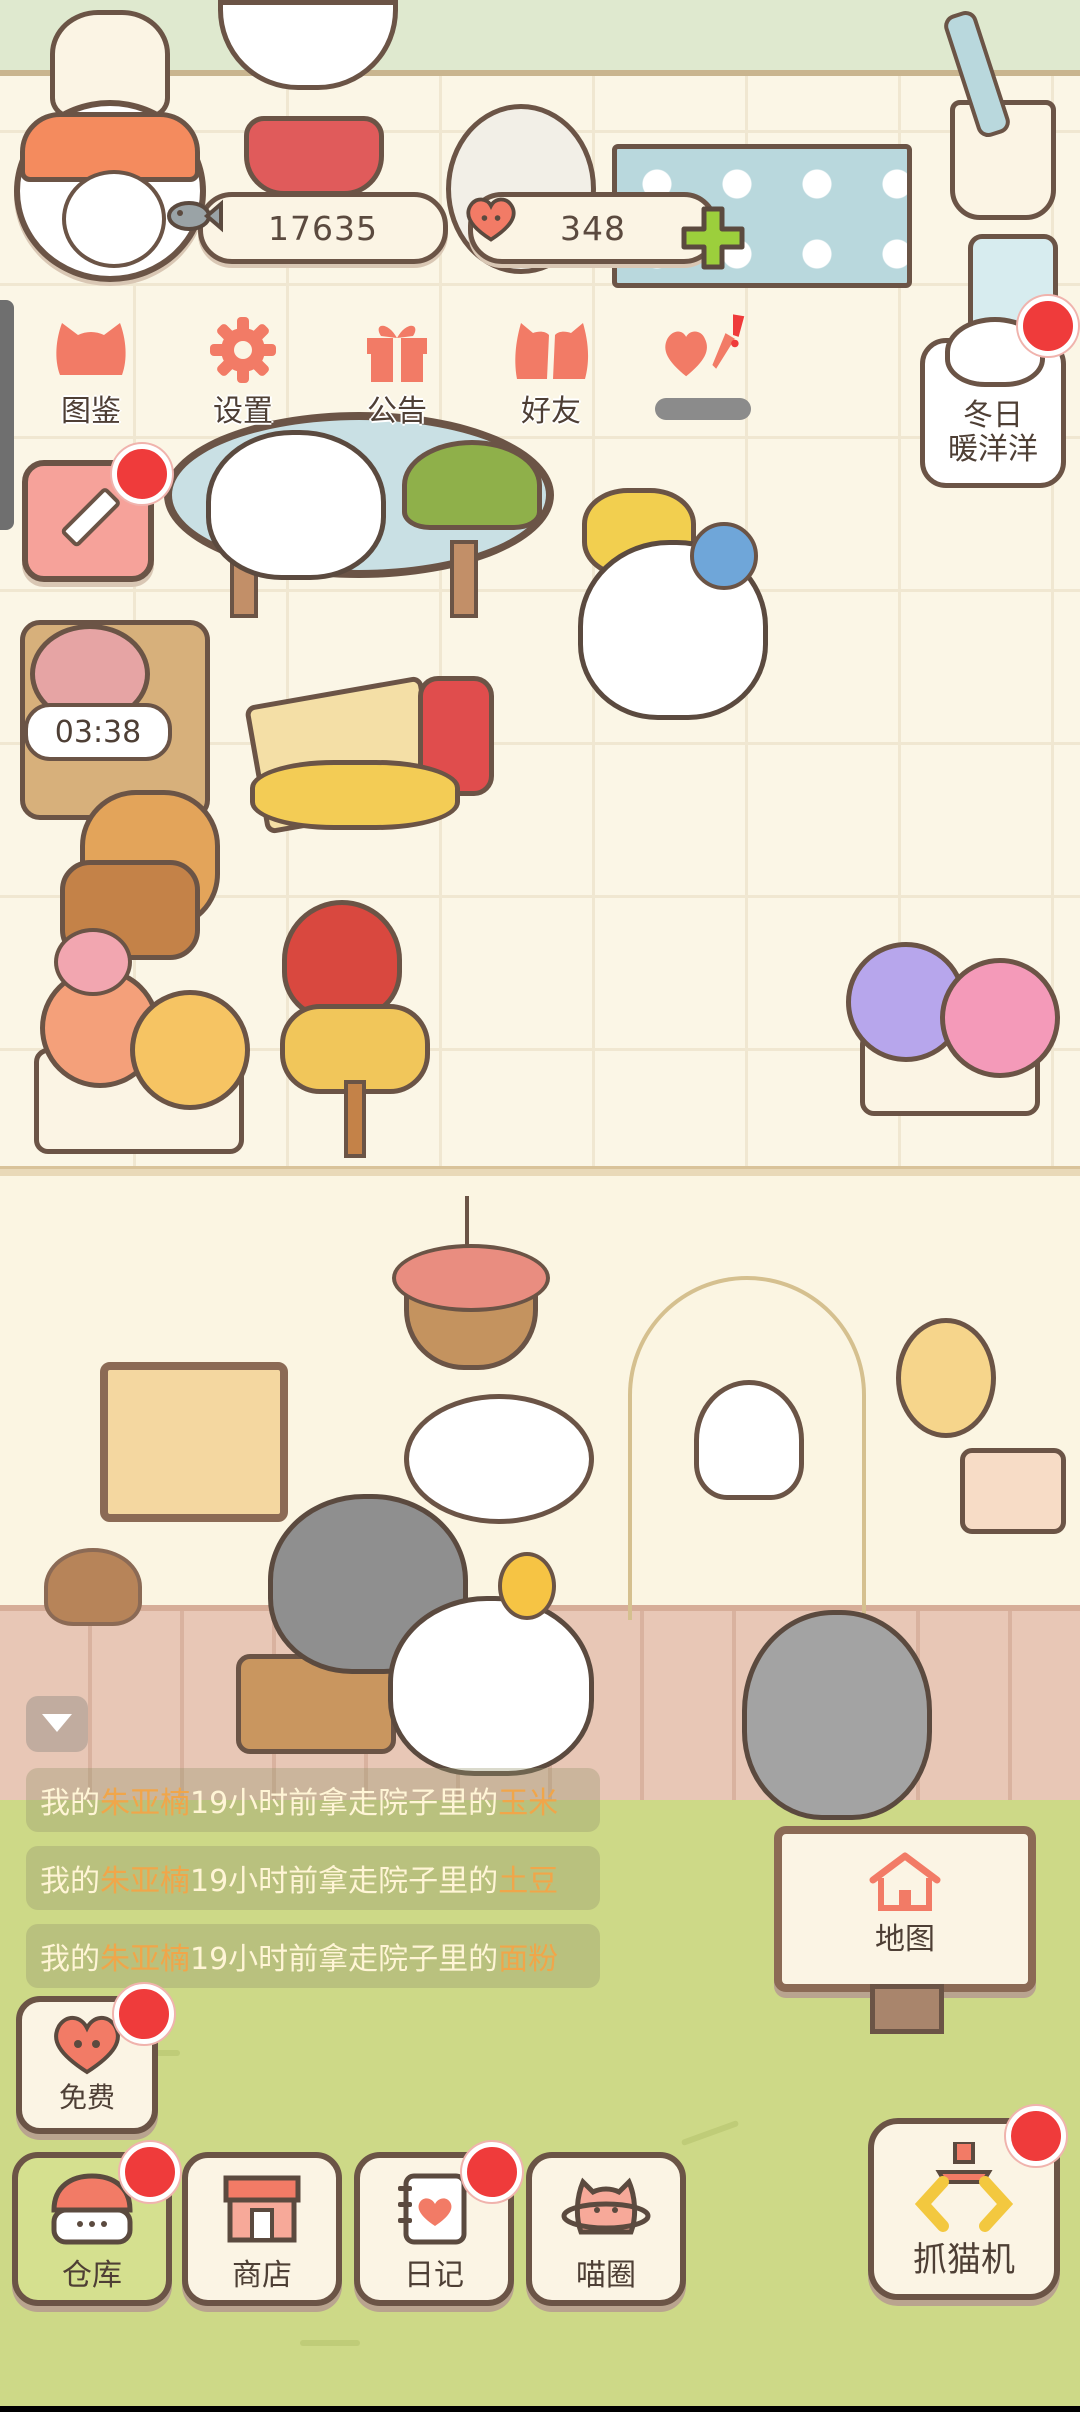  Describe the element at coordinates (91, 411) in the screenshot. I see `catalog-label: 图鉴` at that location.